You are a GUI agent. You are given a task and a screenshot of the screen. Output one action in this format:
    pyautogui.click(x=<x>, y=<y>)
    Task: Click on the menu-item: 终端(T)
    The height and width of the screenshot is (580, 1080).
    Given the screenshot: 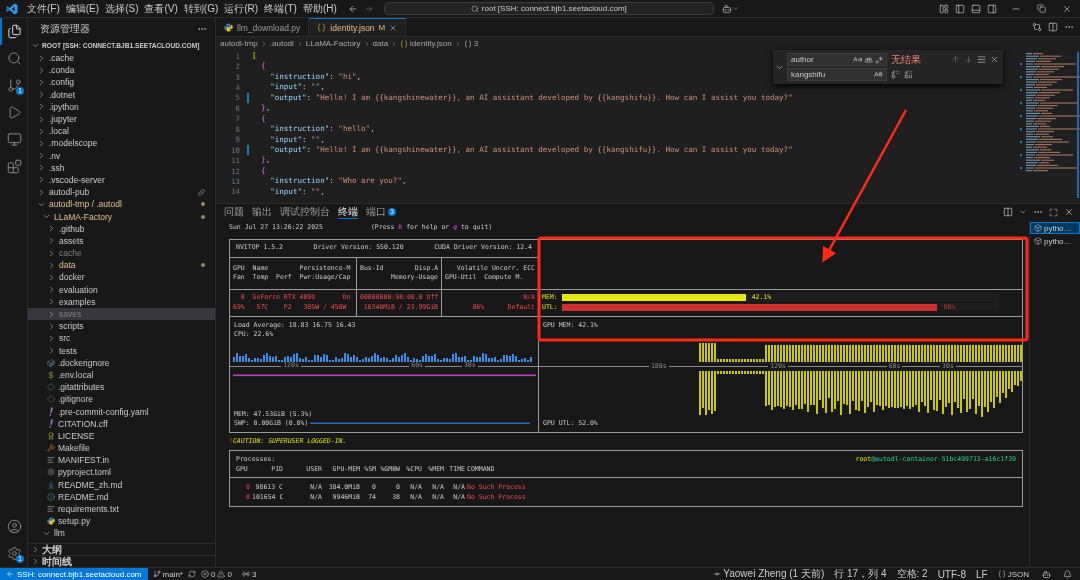 What is the action you would take?
    pyautogui.click(x=280, y=8)
    